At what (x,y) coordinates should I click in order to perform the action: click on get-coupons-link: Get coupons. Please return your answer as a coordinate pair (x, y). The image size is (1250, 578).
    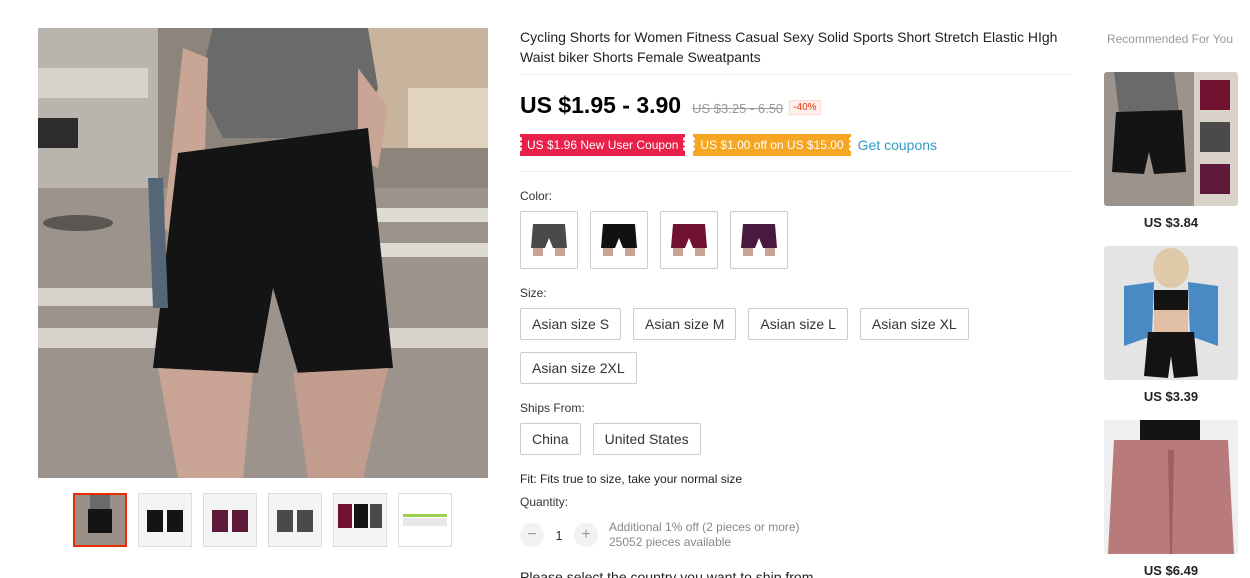
    Looking at the image, I should click on (897, 145).